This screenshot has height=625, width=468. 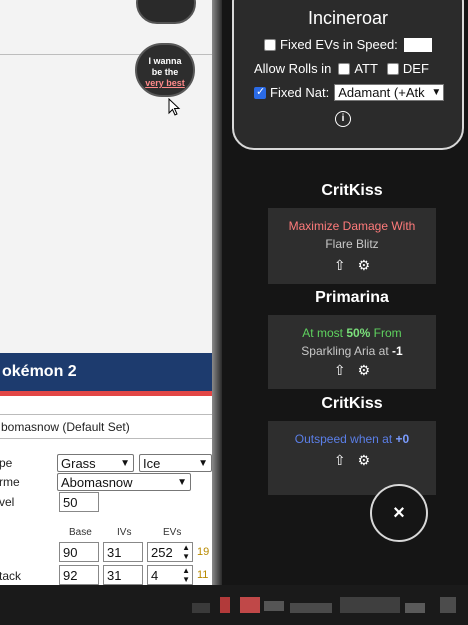 What do you see at coordinates (348, 18) in the screenshot?
I see `attacker-name: Incineroar` at bounding box center [348, 18].